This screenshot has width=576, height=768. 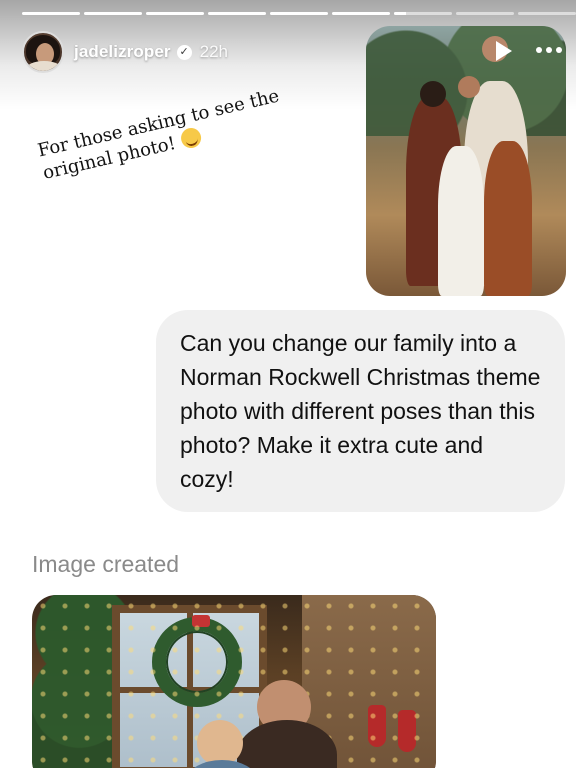 I want to click on more-icon, so click(x=549, y=50).